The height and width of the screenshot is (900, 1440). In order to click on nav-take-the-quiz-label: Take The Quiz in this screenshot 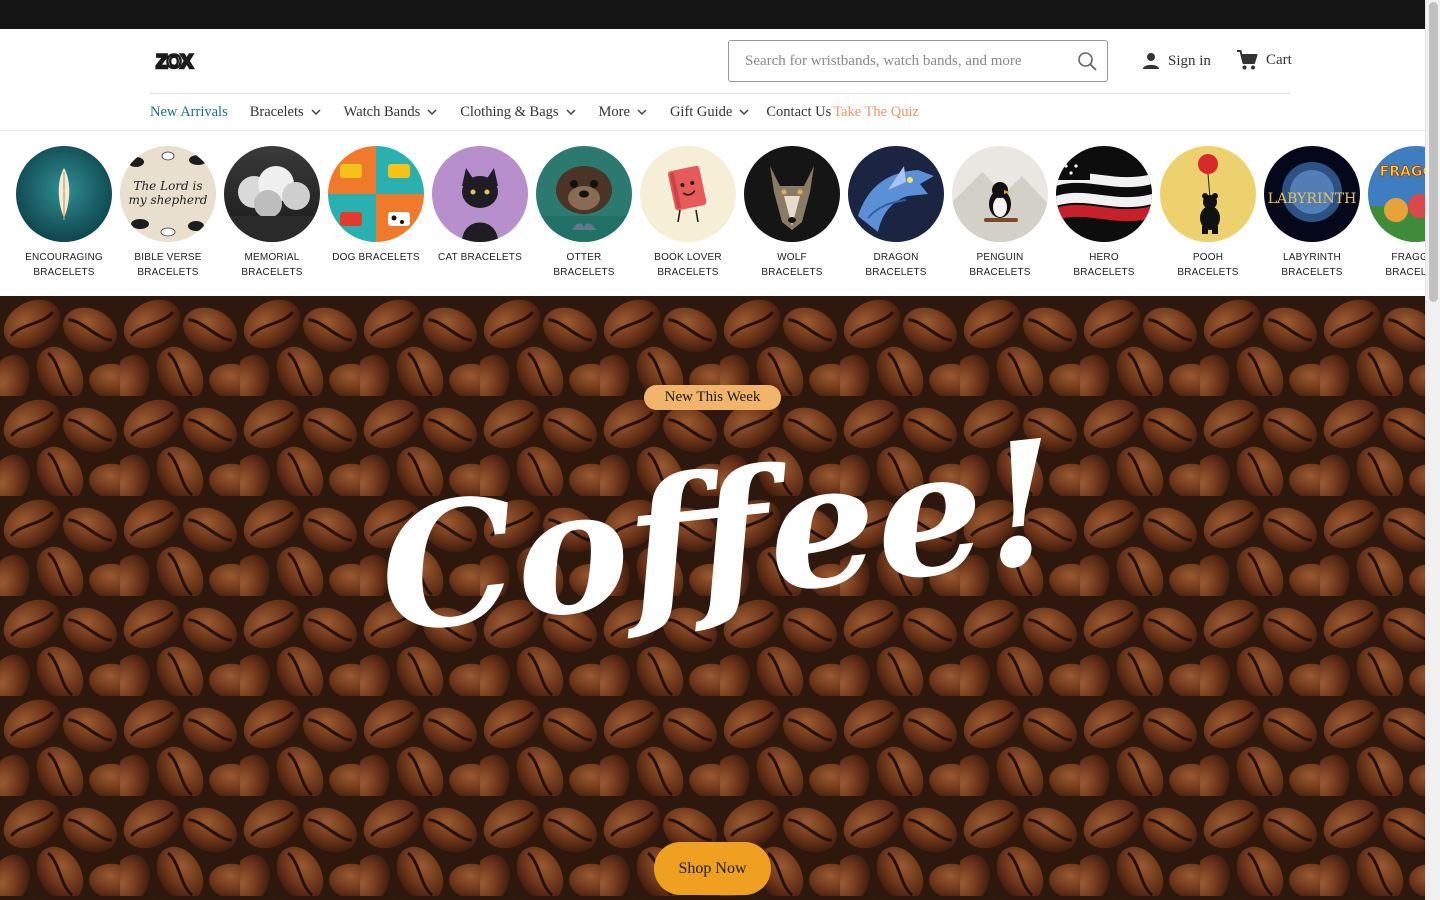, I will do `click(876, 111)`.